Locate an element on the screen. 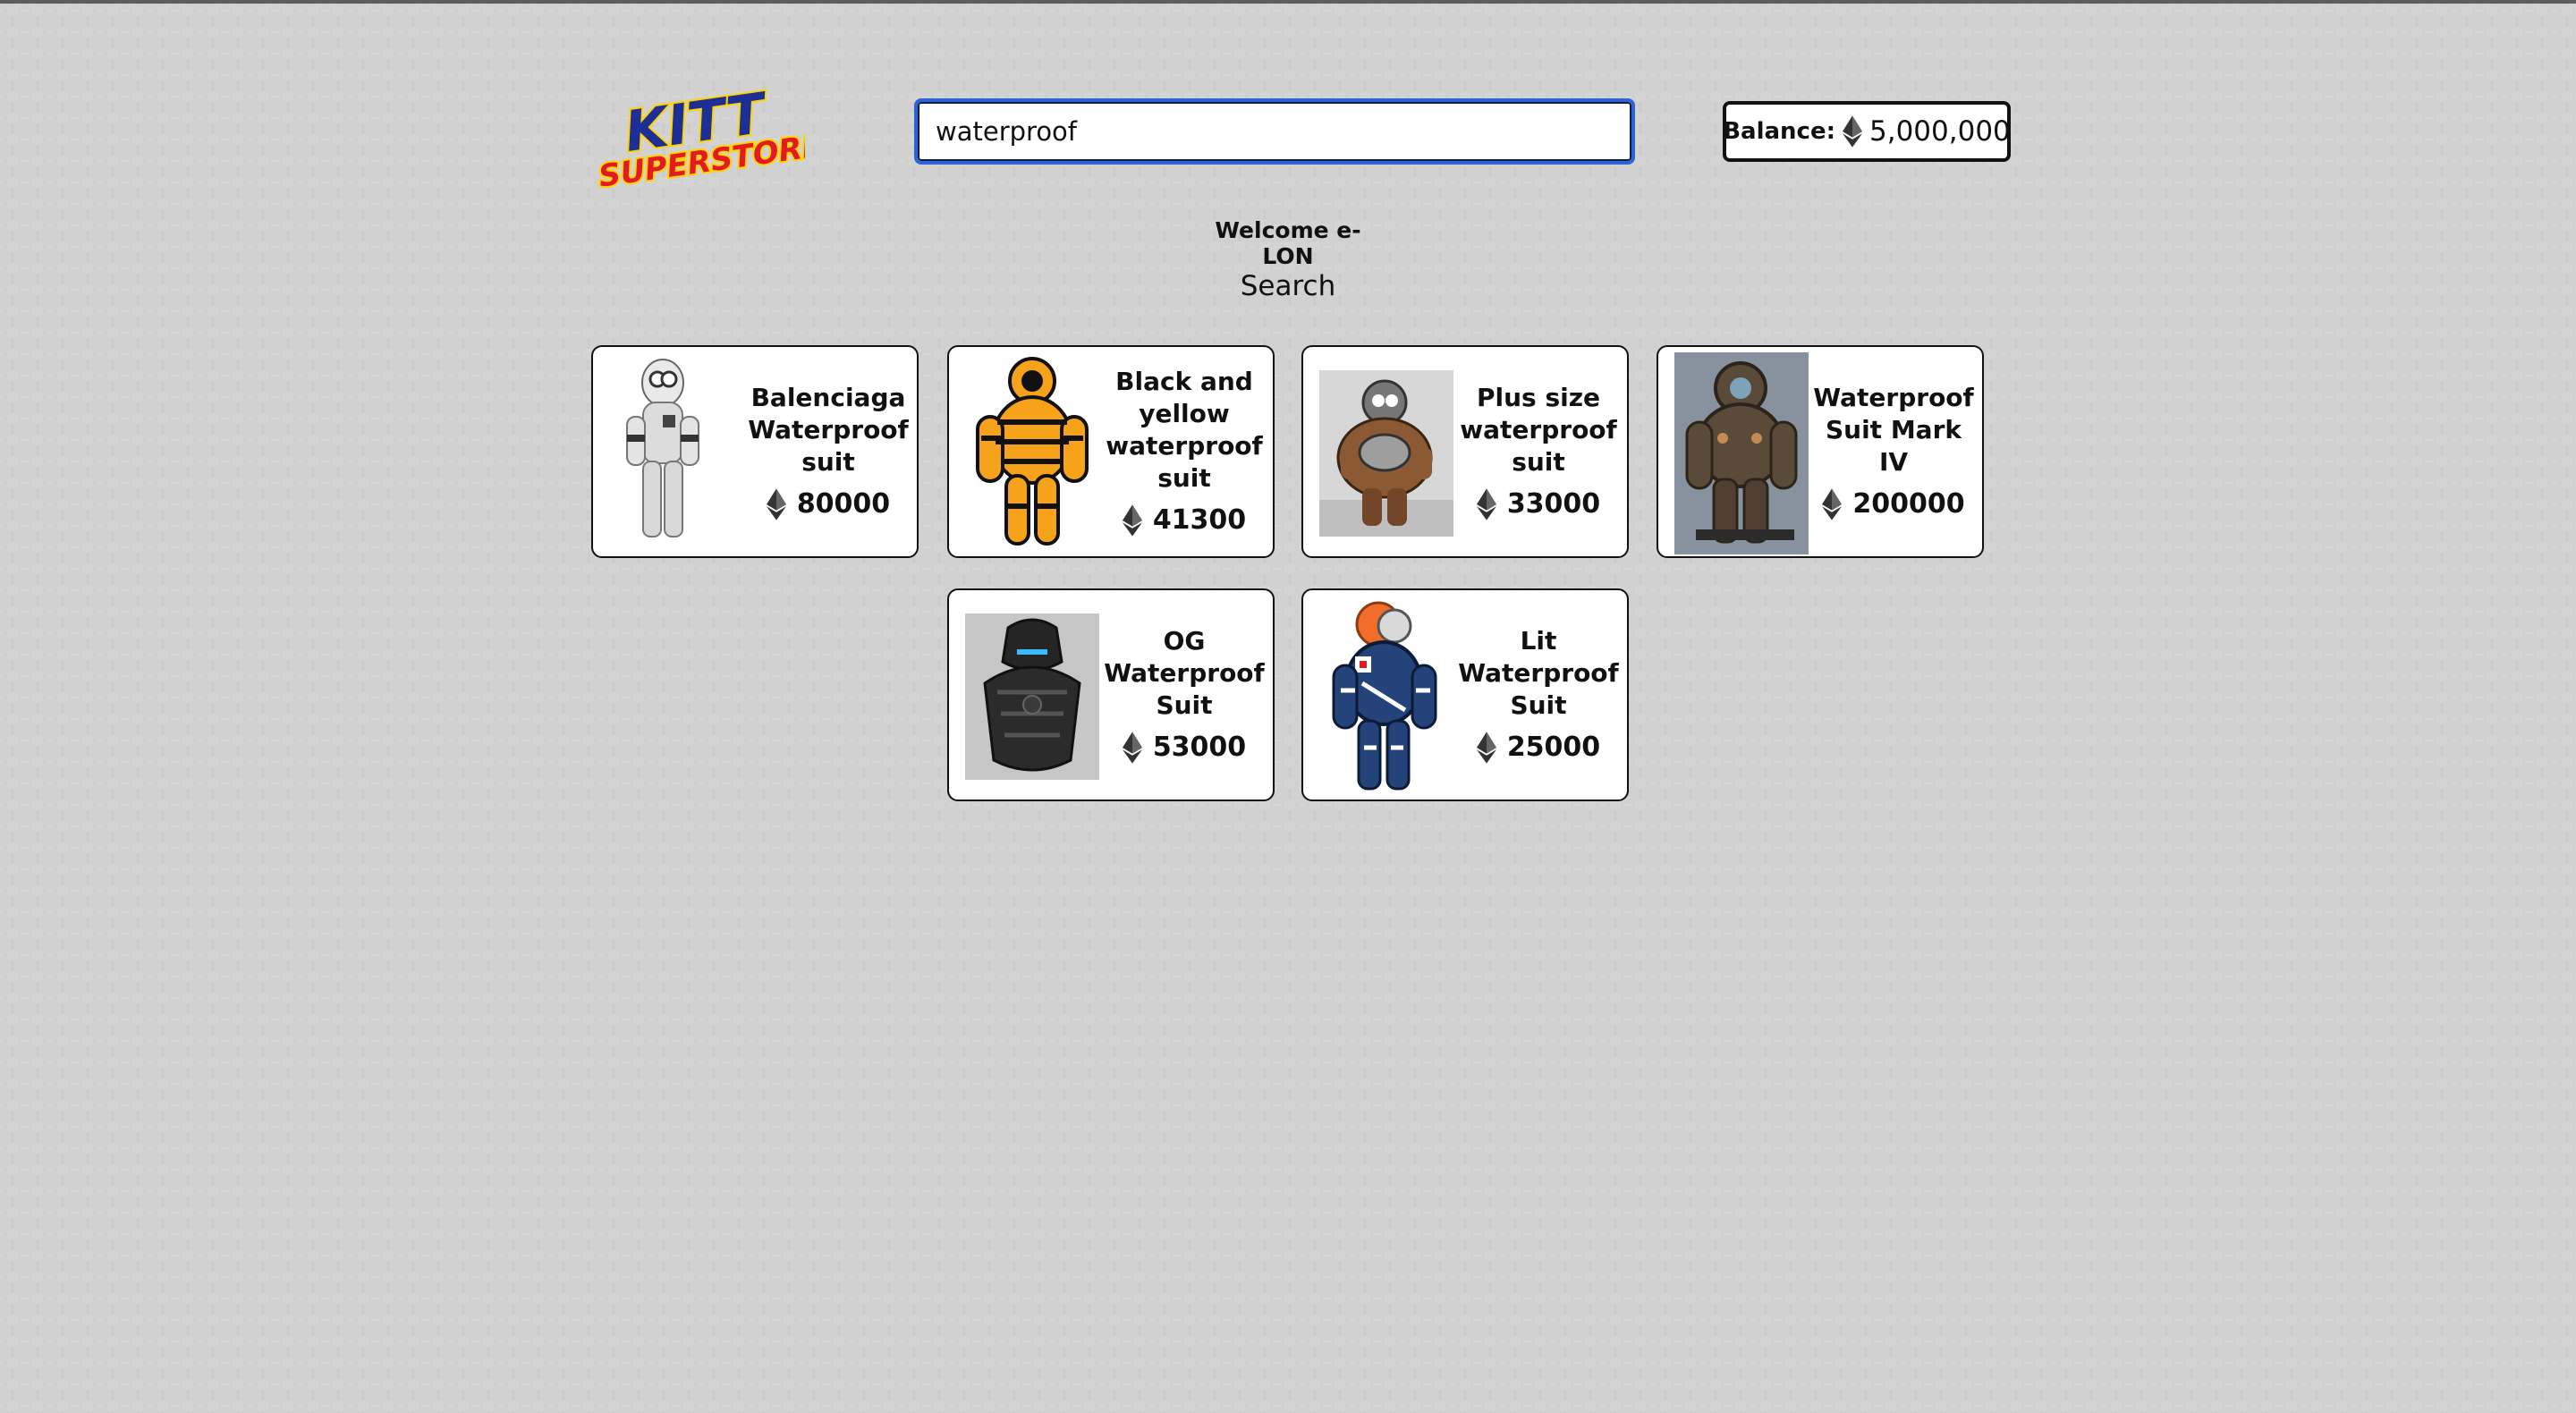 The image size is (2576, 1413). product-price: 25000 is located at coordinates (1553, 748).